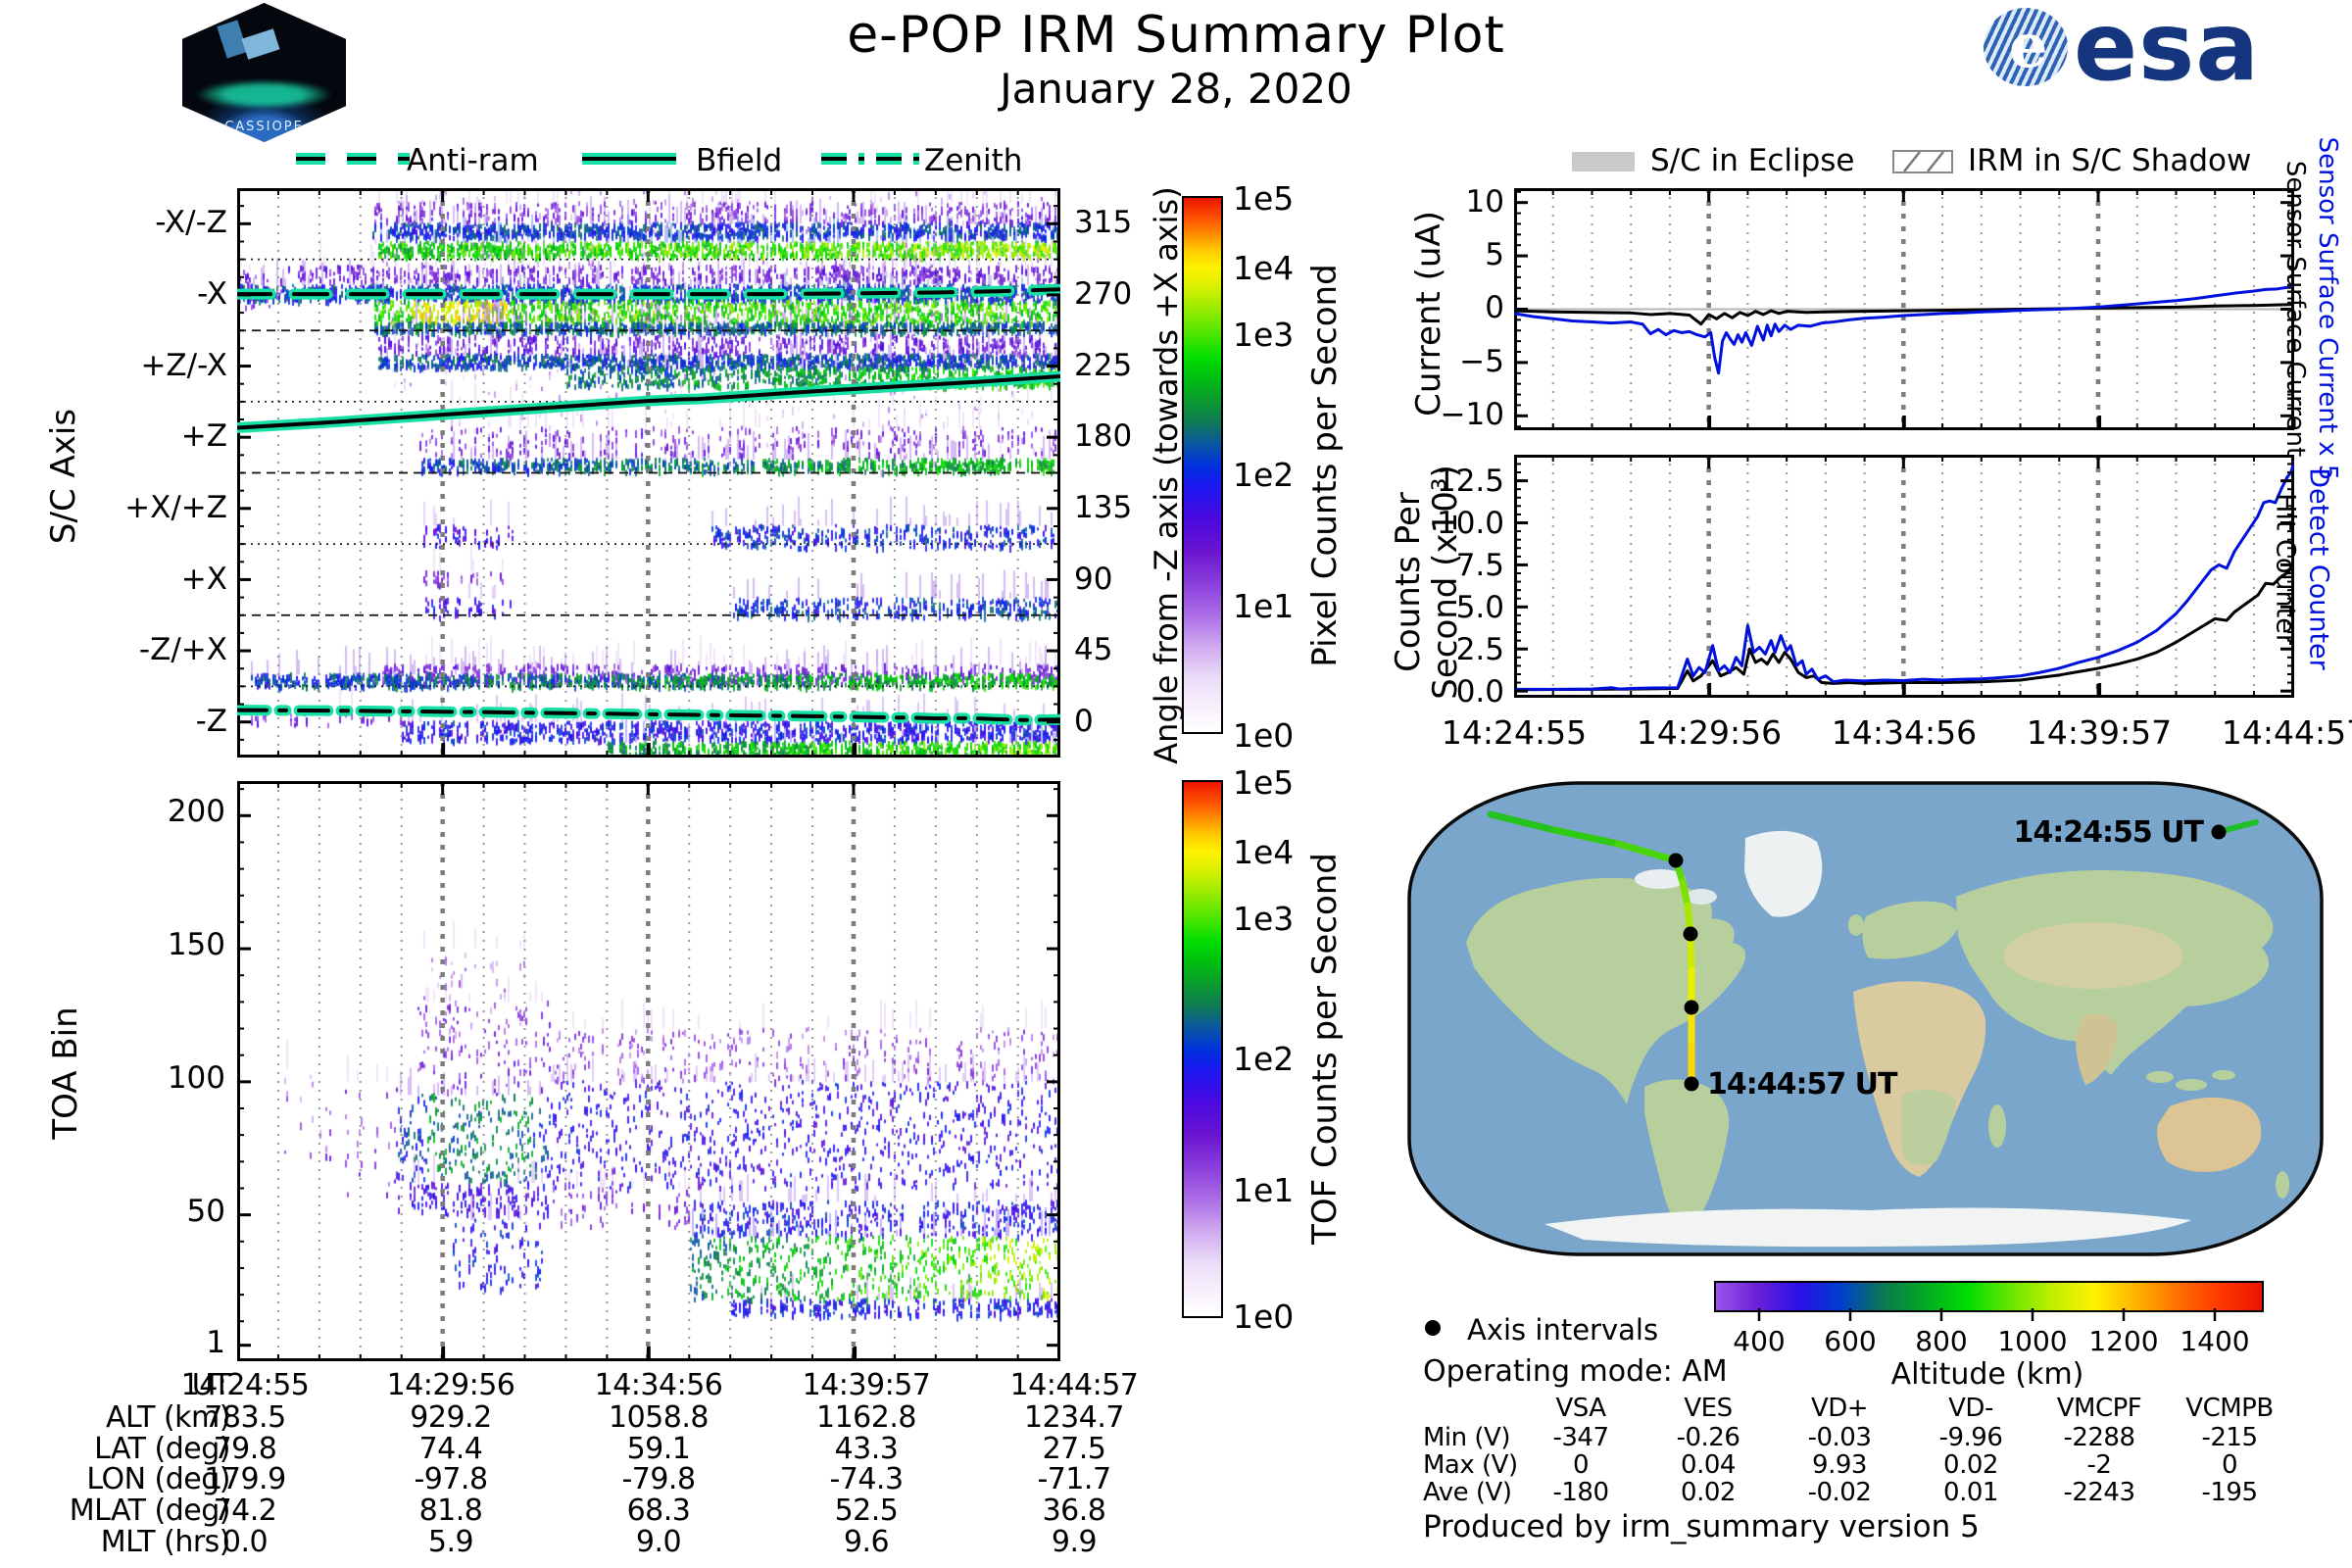  What do you see at coordinates (1708, 1408) in the screenshot?
I see `volt-col-header: VES` at bounding box center [1708, 1408].